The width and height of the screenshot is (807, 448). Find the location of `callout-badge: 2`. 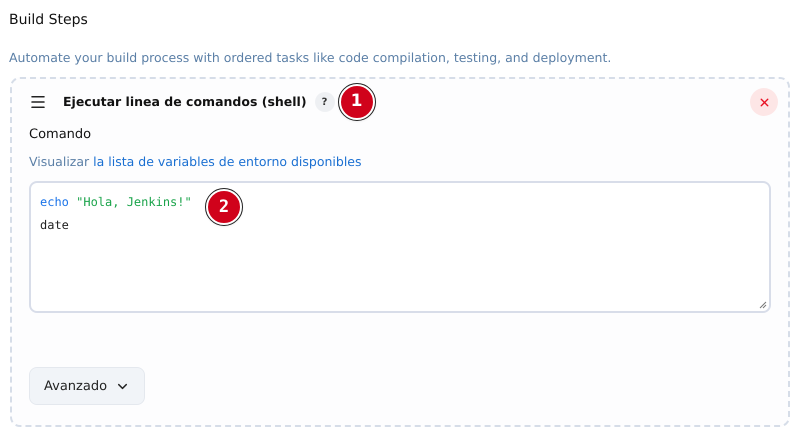

callout-badge: 2 is located at coordinates (224, 207).